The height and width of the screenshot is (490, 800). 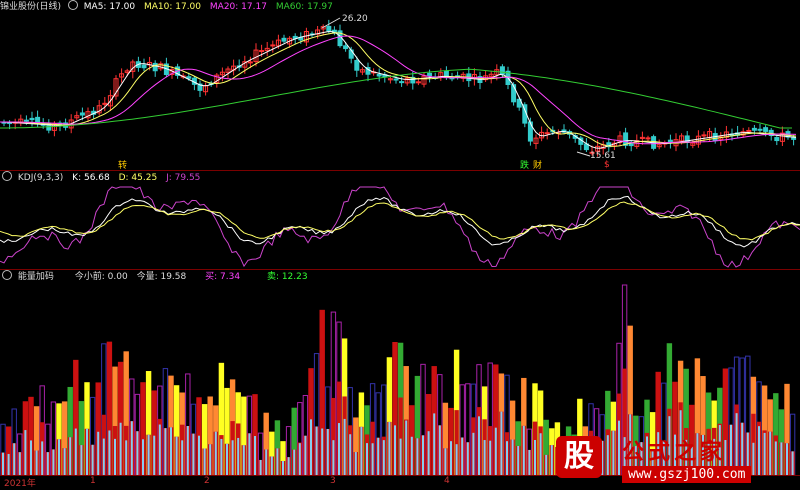 I want to click on watermark-url: www.gszj100.com, so click(x=687, y=474).